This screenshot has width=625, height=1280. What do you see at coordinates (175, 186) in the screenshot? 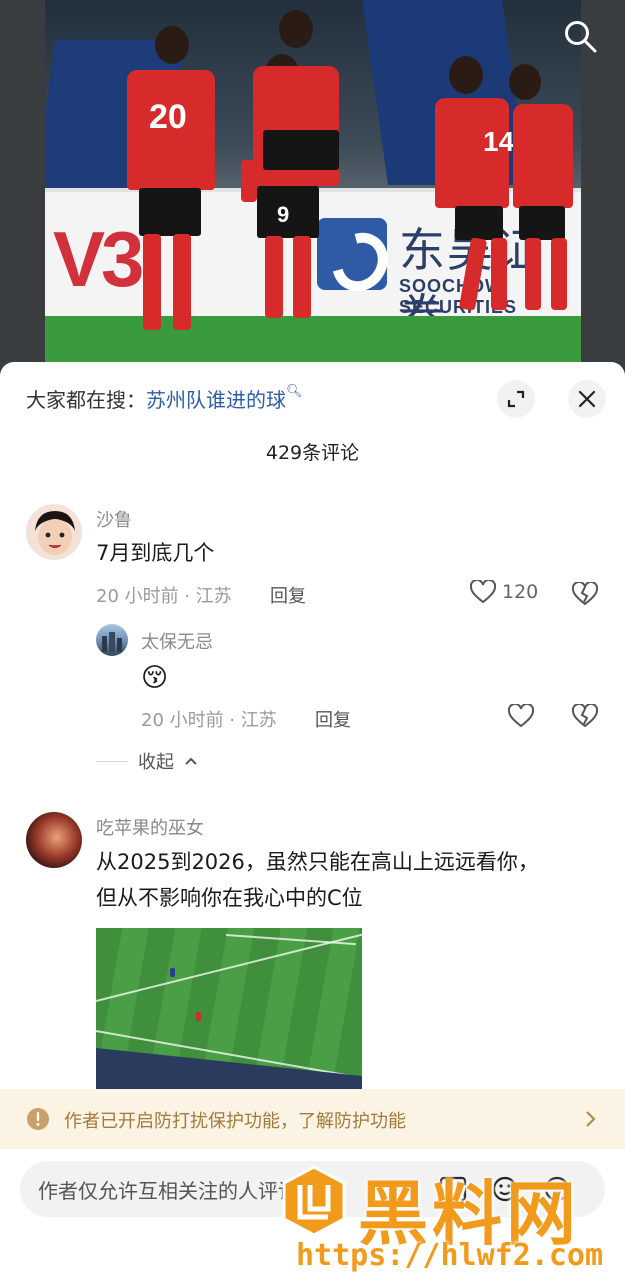
I see `player: 20` at bounding box center [175, 186].